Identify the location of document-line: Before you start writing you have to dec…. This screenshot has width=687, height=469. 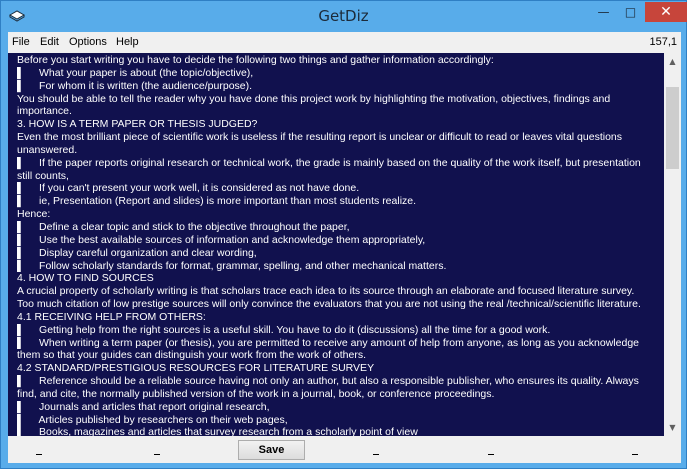
(255, 60).